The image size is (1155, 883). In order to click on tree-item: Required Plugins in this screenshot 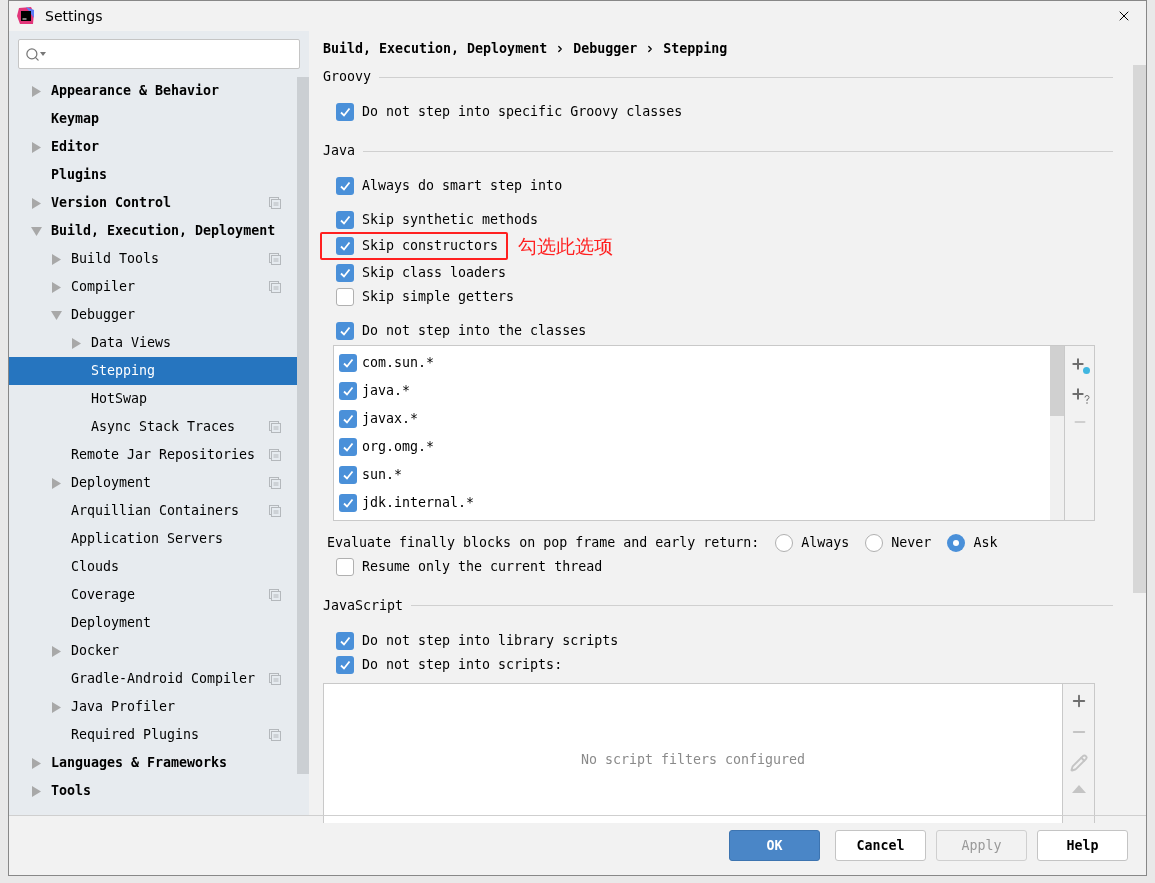, I will do `click(153, 735)`.